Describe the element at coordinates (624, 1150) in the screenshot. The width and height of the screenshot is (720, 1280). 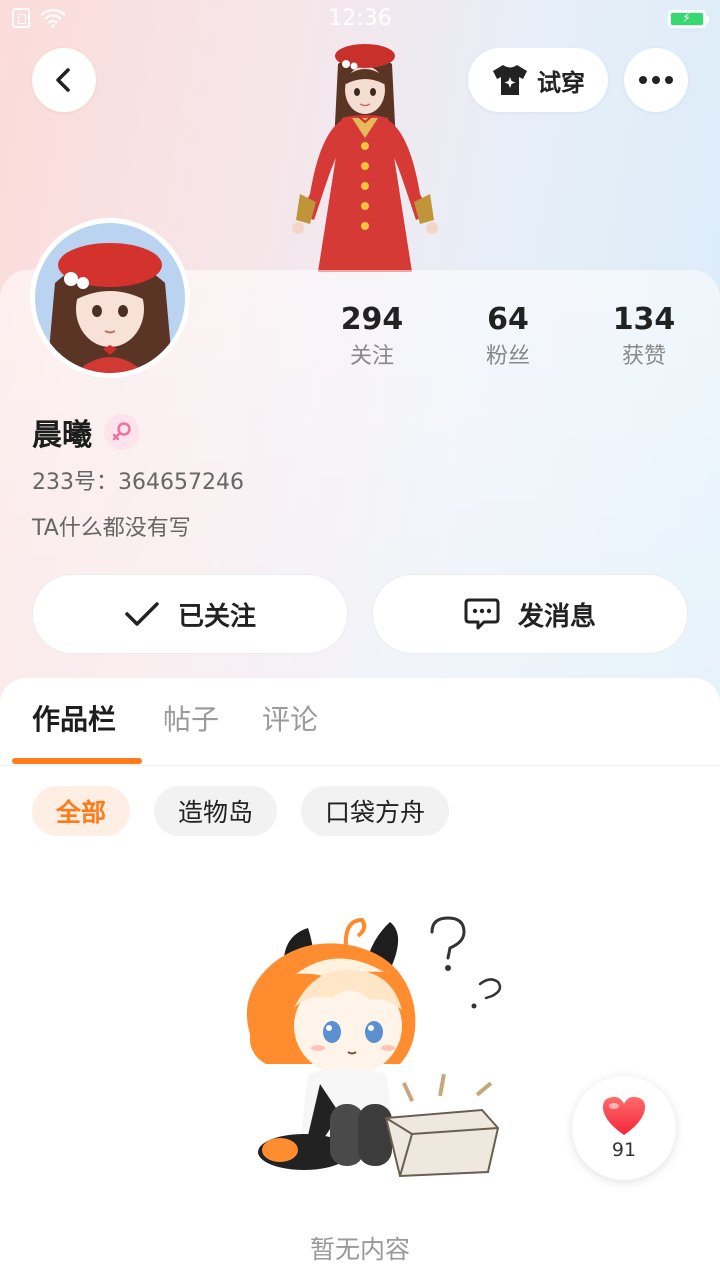
I see `like-count: 91` at that location.